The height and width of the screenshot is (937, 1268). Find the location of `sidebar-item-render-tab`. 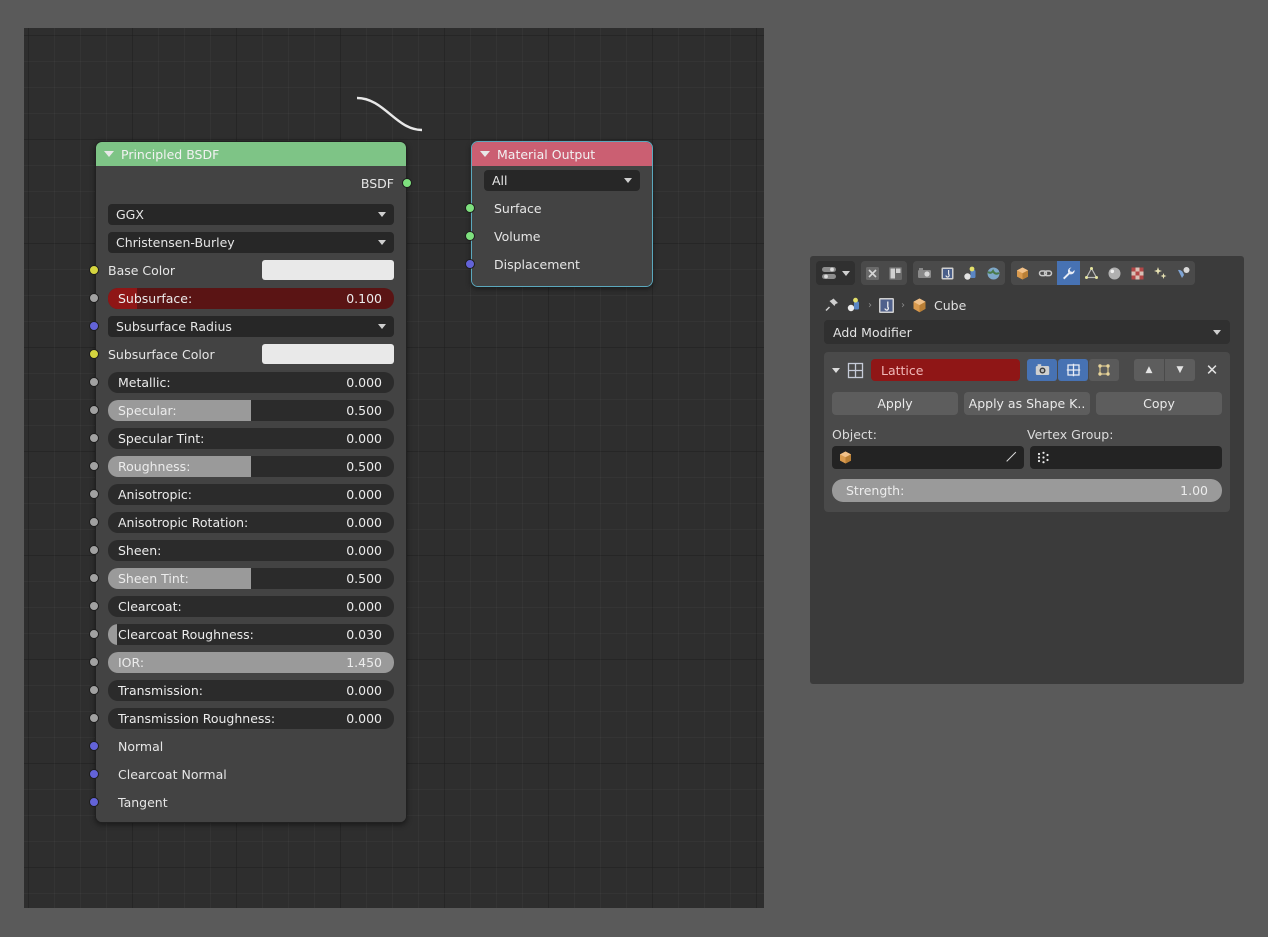

sidebar-item-render-tab is located at coordinates (895, 273).